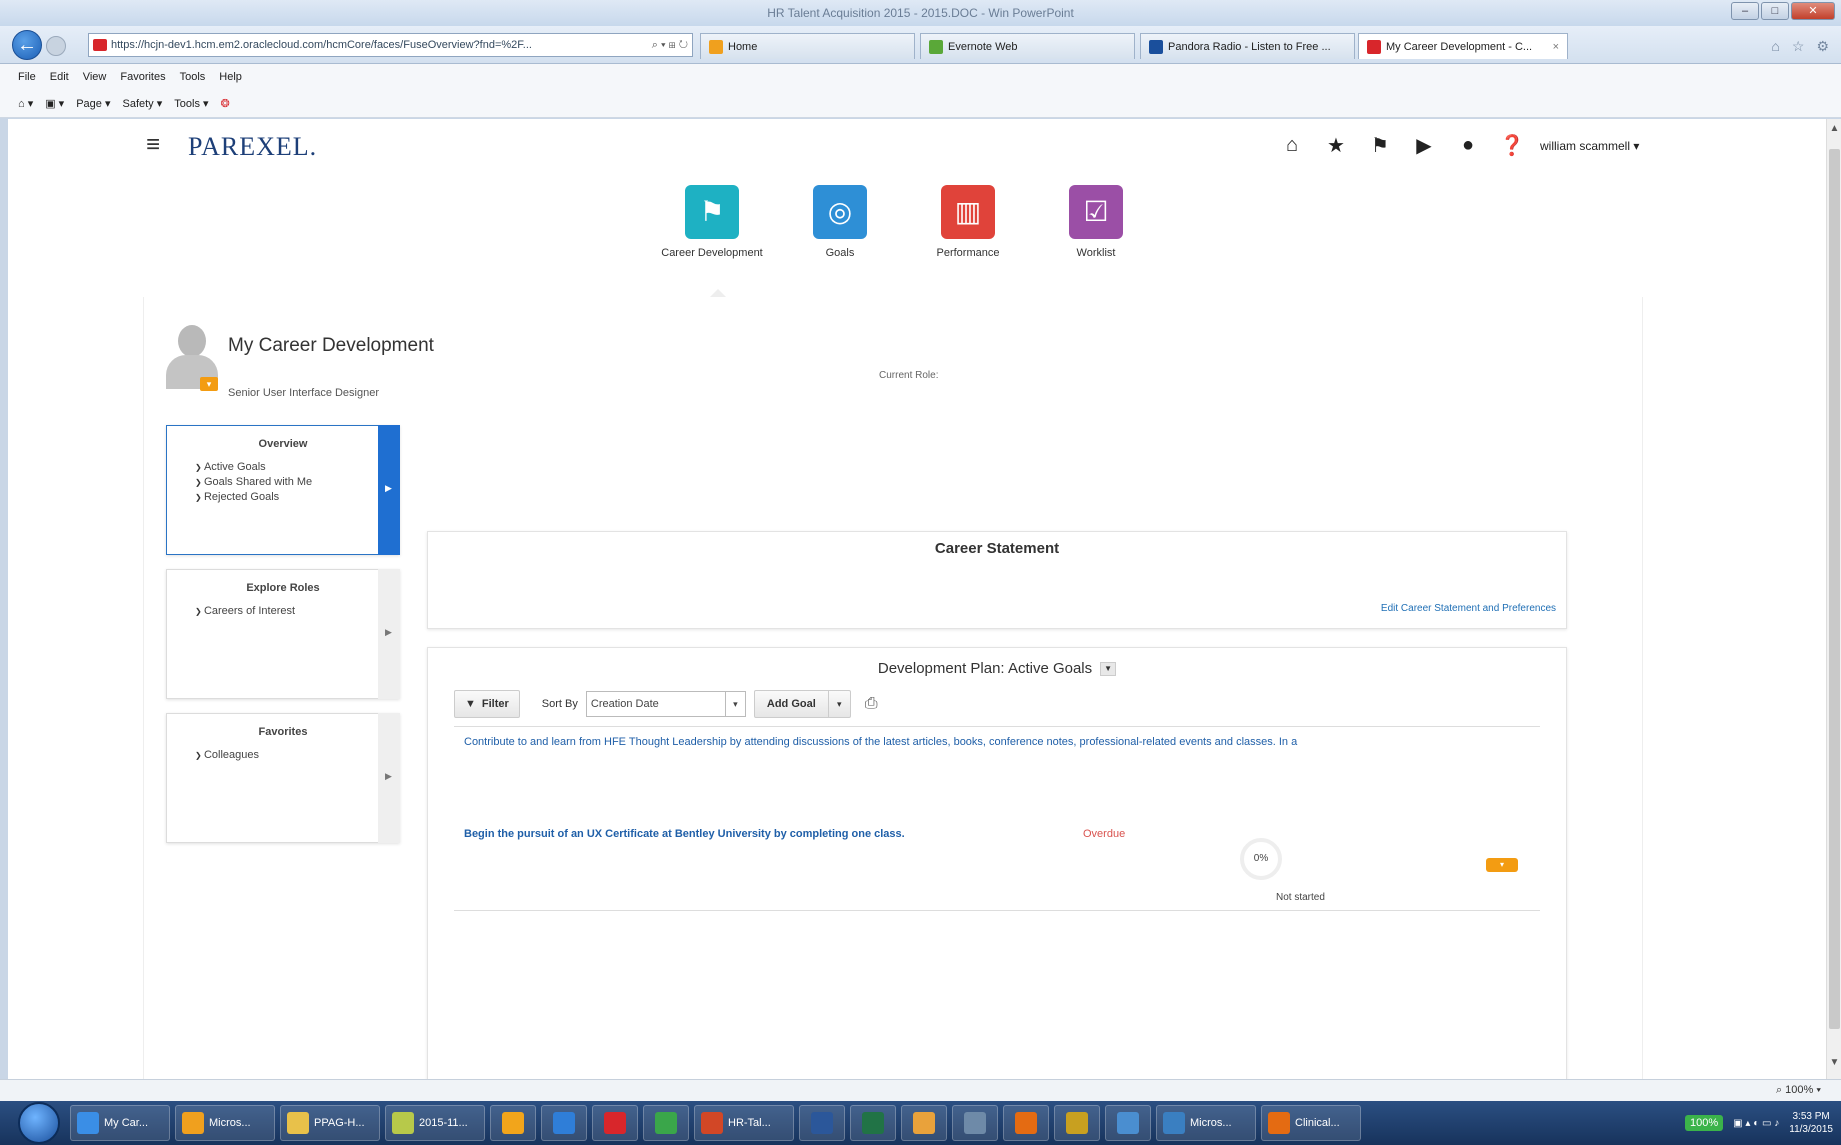  I want to click on page-scrollbar: ▲ ▼, so click(1833, 599).